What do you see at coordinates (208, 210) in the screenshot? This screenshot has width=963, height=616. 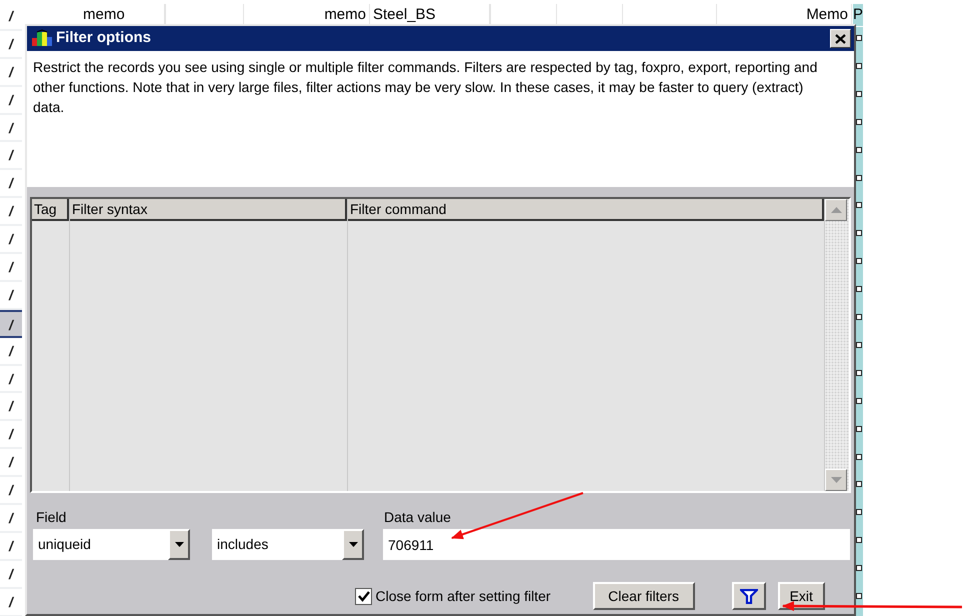 I see `column-header: Filter syntax` at bounding box center [208, 210].